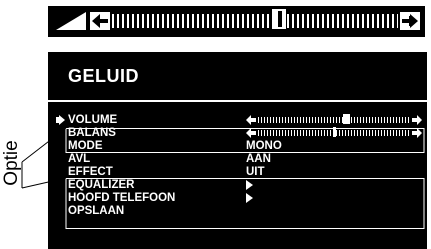 The width and height of the screenshot is (431, 249). I want to click on volume-osd-knob, so click(279, 19).